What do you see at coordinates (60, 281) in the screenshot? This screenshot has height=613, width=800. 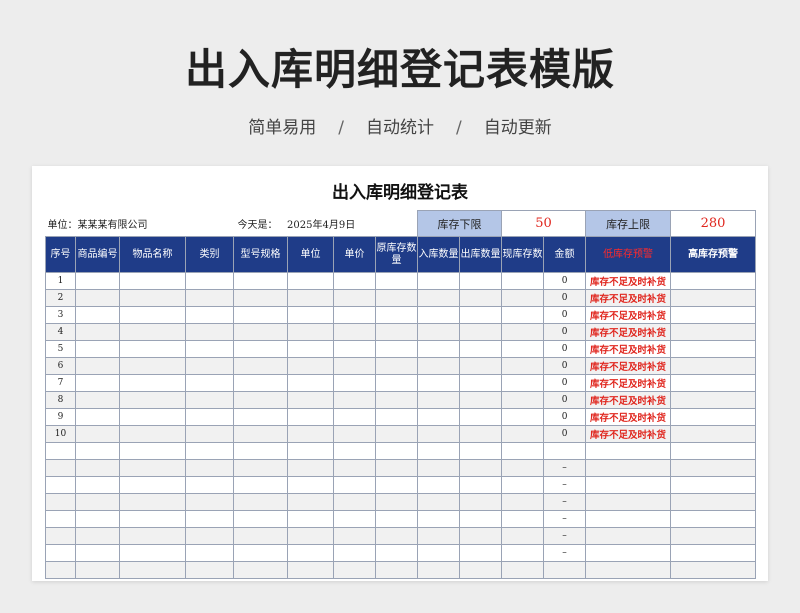 I see `table-cell: 1` at bounding box center [60, 281].